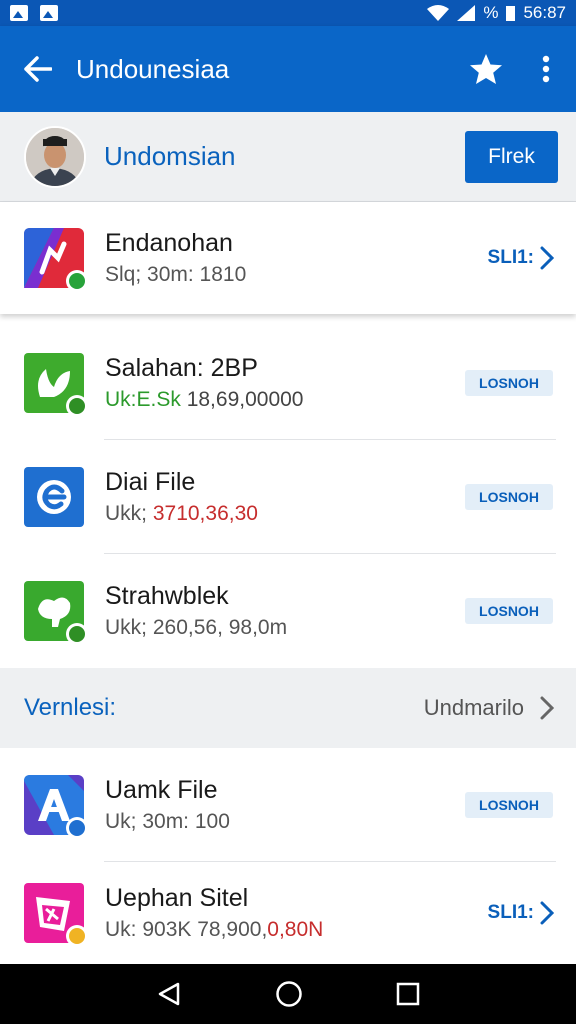 Image resolution: width=576 pixels, height=1024 pixels. I want to click on person-avatar-image, so click(55, 156).